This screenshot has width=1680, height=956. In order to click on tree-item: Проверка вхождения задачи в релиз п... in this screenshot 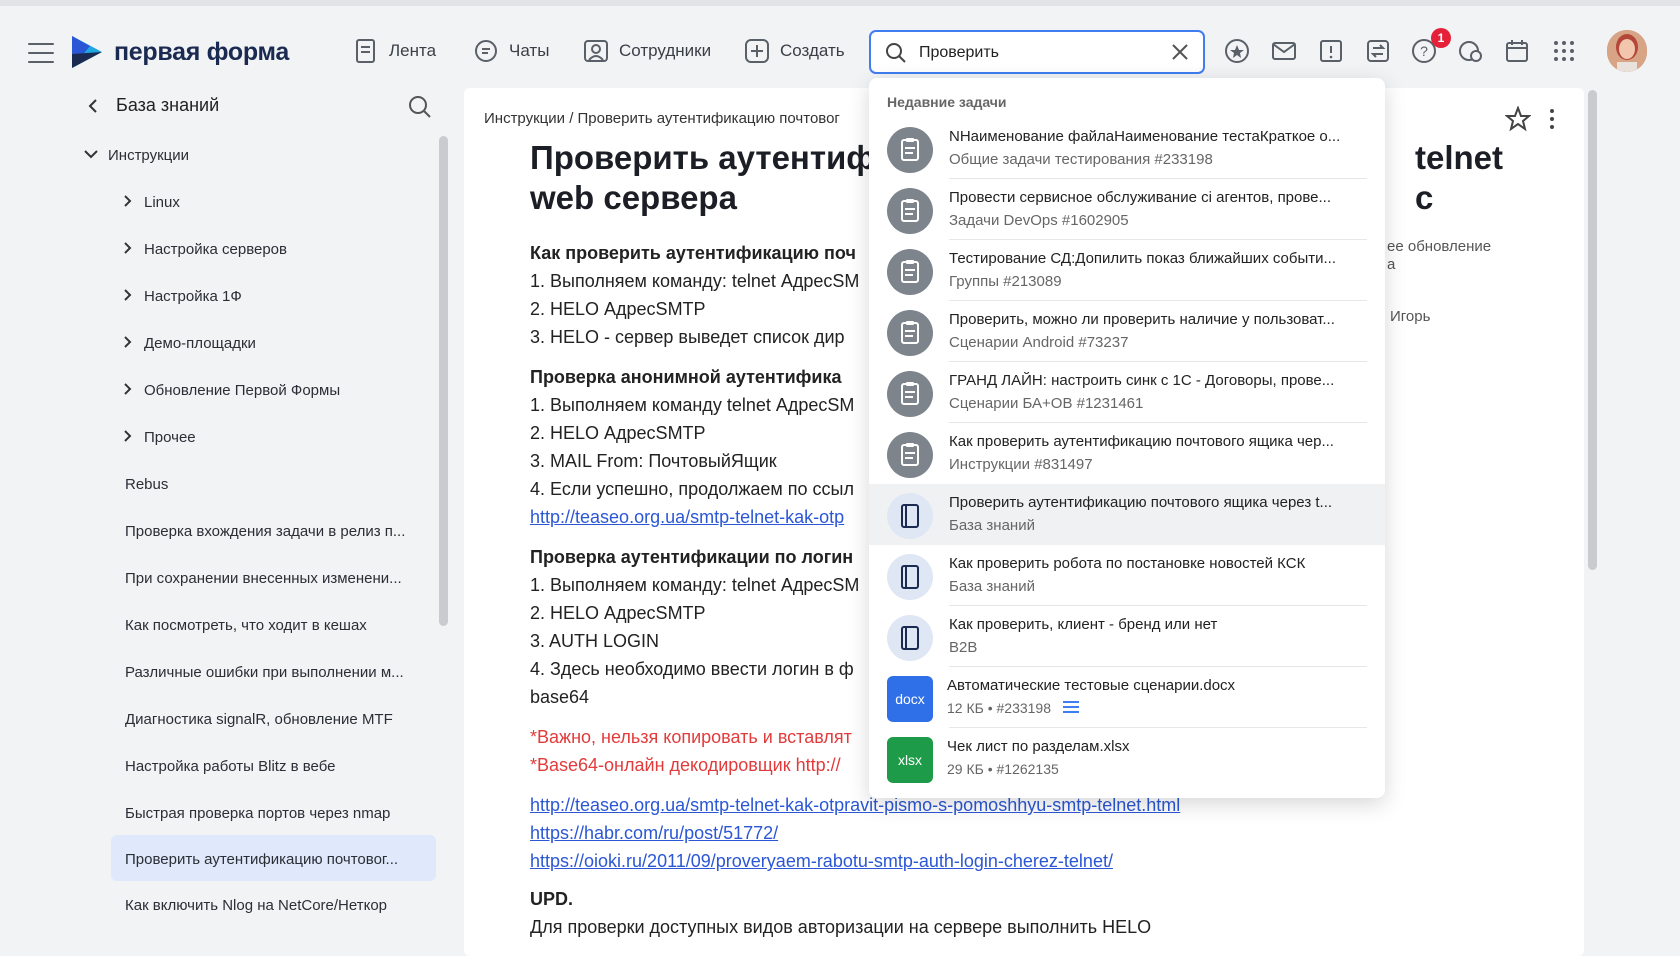, I will do `click(275, 531)`.